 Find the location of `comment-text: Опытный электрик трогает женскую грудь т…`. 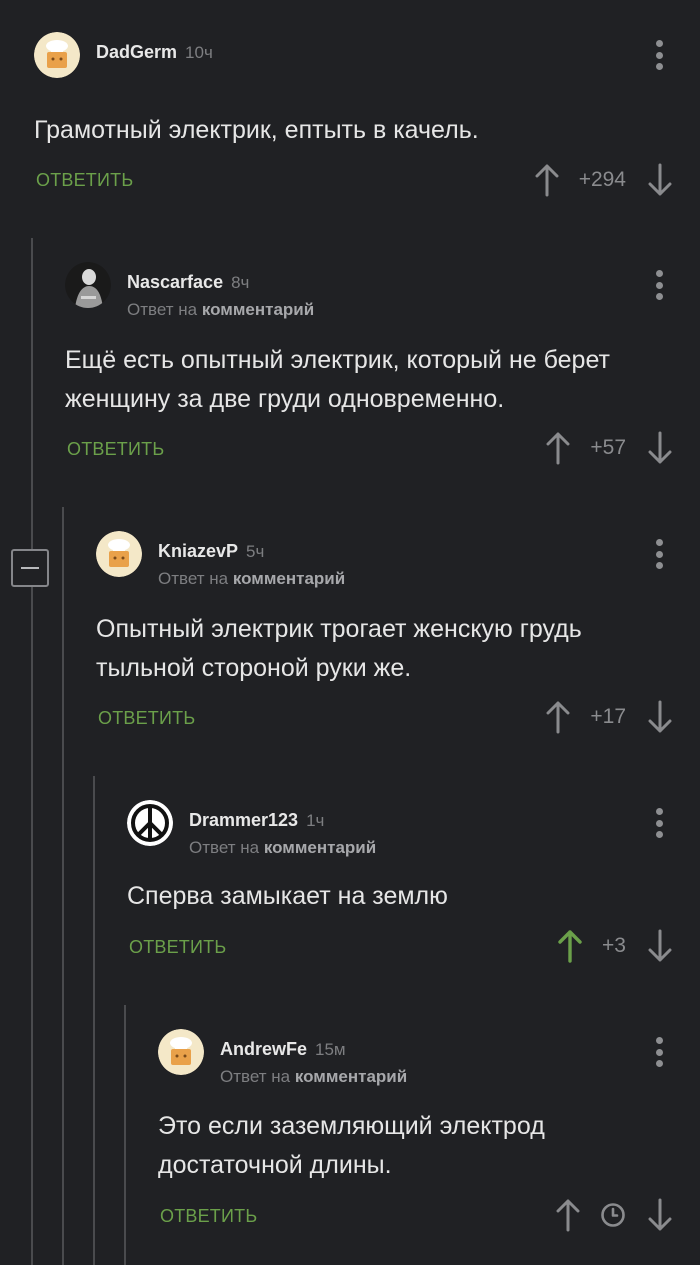

comment-text: Опытный электрик трогает женскую грудь т… is located at coordinates (339, 648).